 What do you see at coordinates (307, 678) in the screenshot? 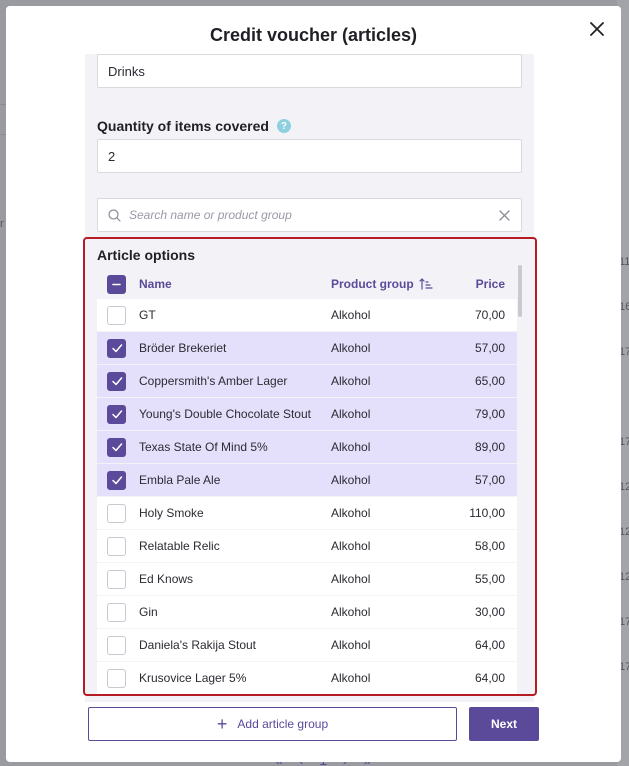
I see `table-row: Krusovice Lager 5% Alkohol 64,00` at bounding box center [307, 678].